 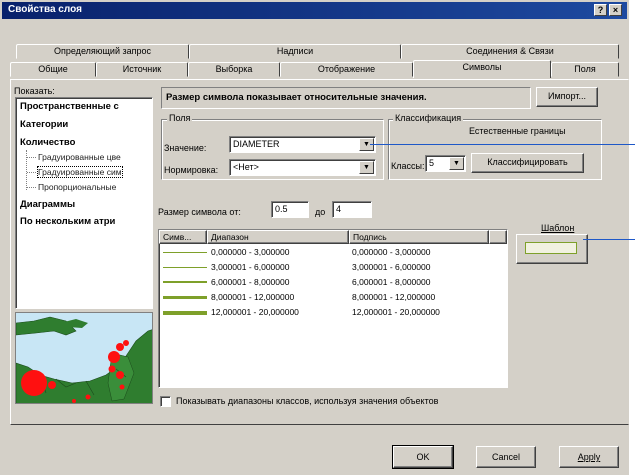 I want to click on template-button, so click(x=552, y=249).